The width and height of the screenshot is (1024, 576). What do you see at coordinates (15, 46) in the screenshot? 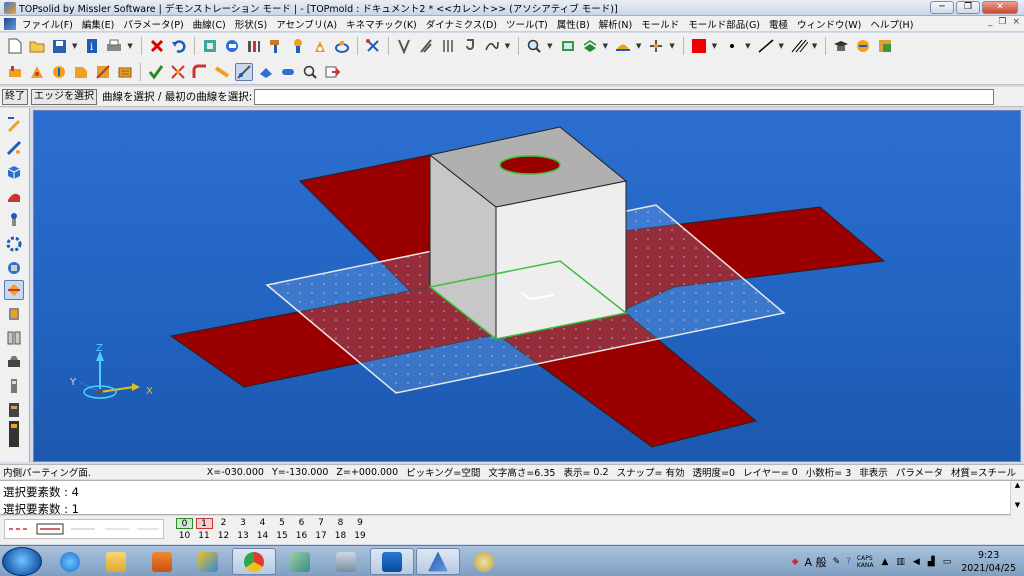
I see `new-document-icon` at bounding box center [15, 46].